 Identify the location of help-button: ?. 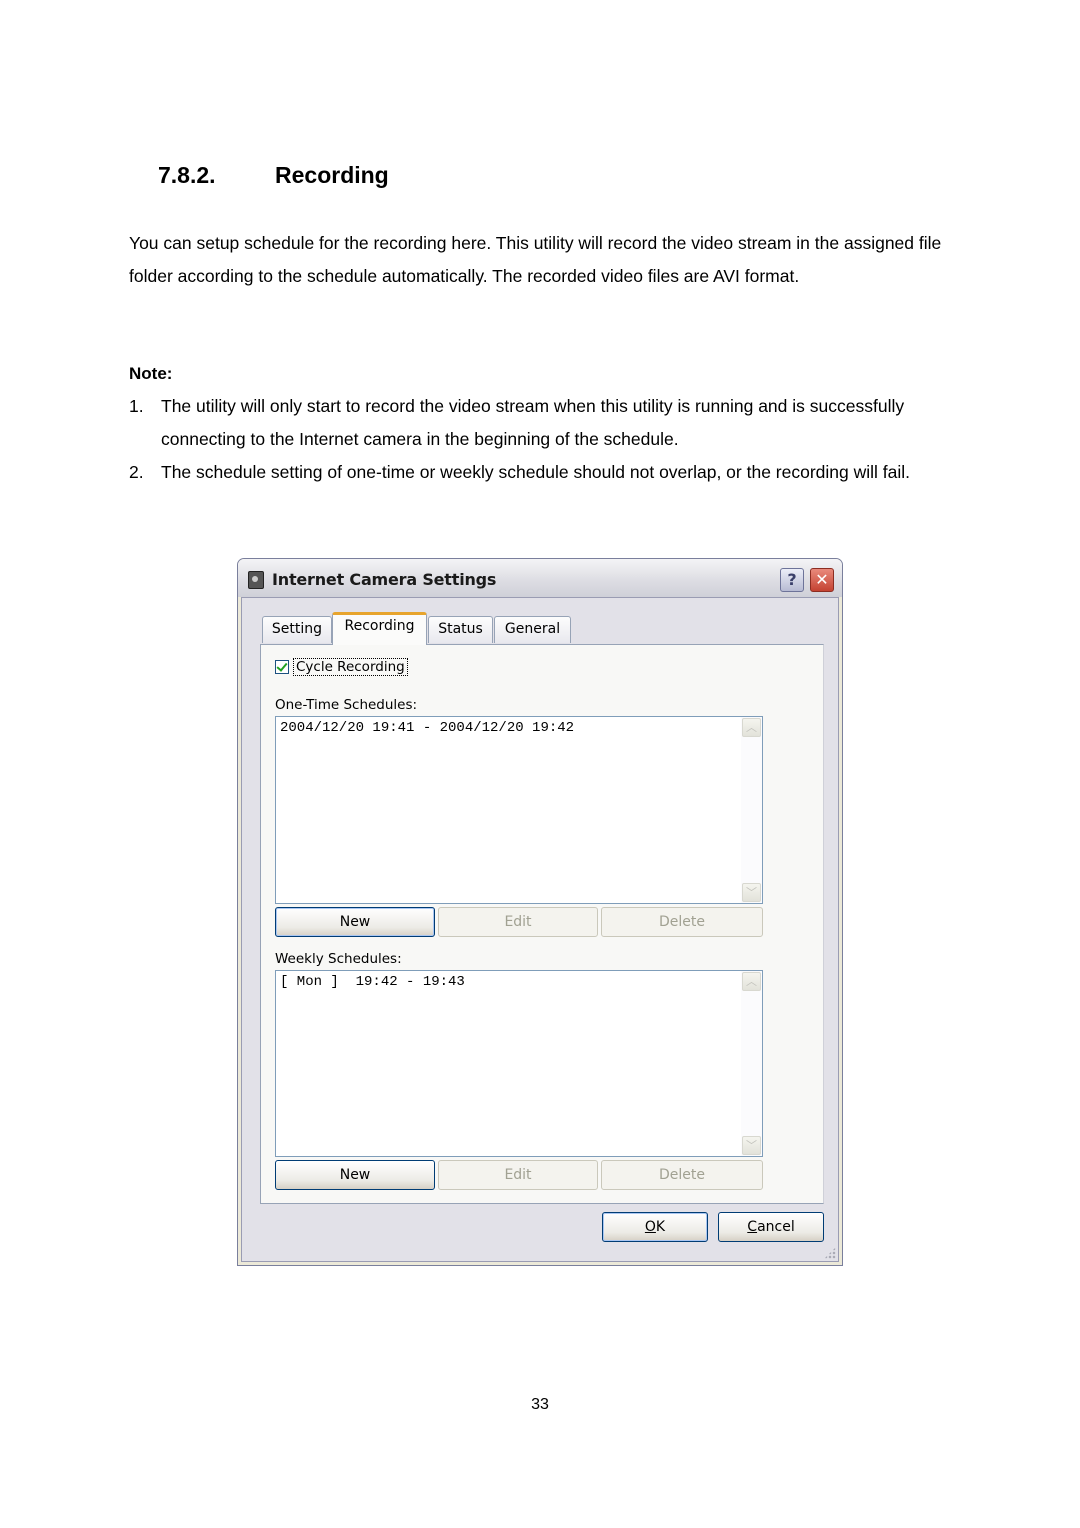
(792, 580).